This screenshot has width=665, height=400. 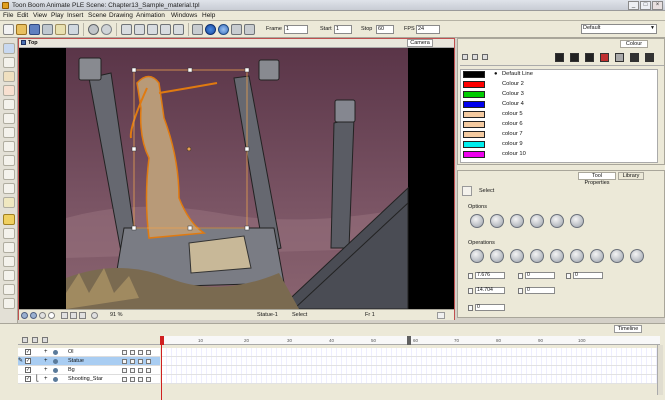 I want to click on last-frame-icon, so click(x=249, y=29).